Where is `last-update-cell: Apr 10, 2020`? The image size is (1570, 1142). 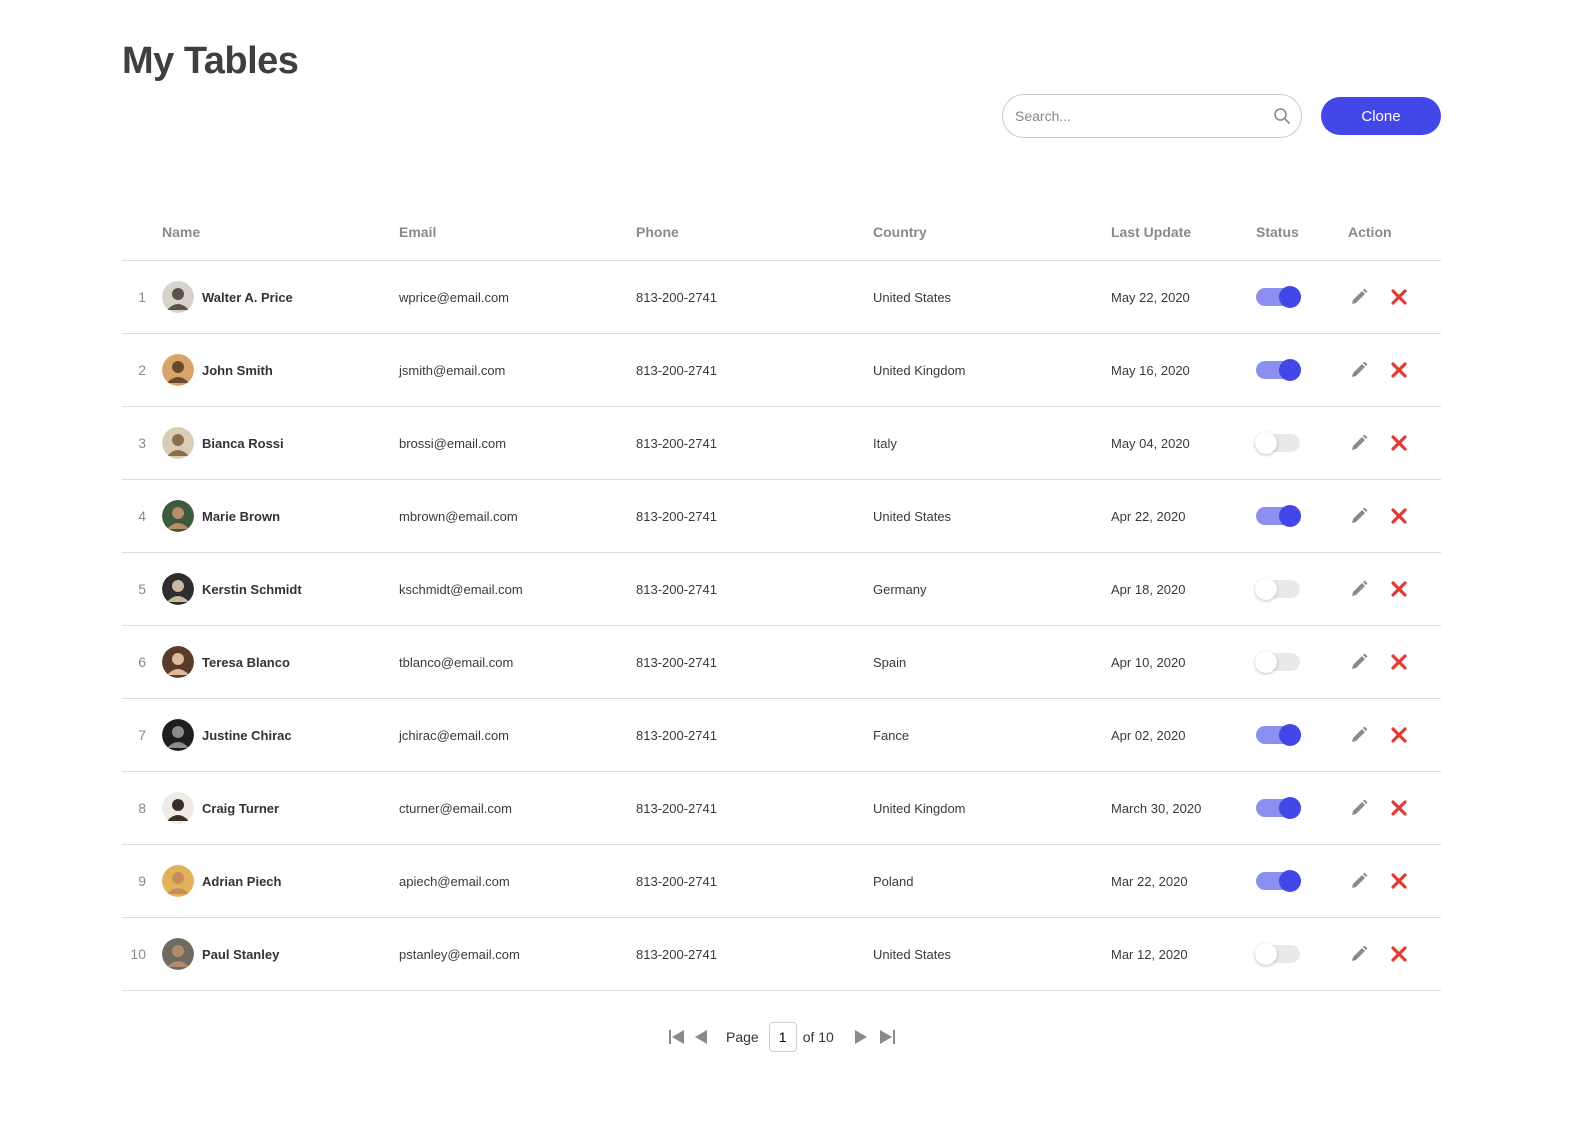 last-update-cell: Apr 10, 2020 is located at coordinates (1148, 662).